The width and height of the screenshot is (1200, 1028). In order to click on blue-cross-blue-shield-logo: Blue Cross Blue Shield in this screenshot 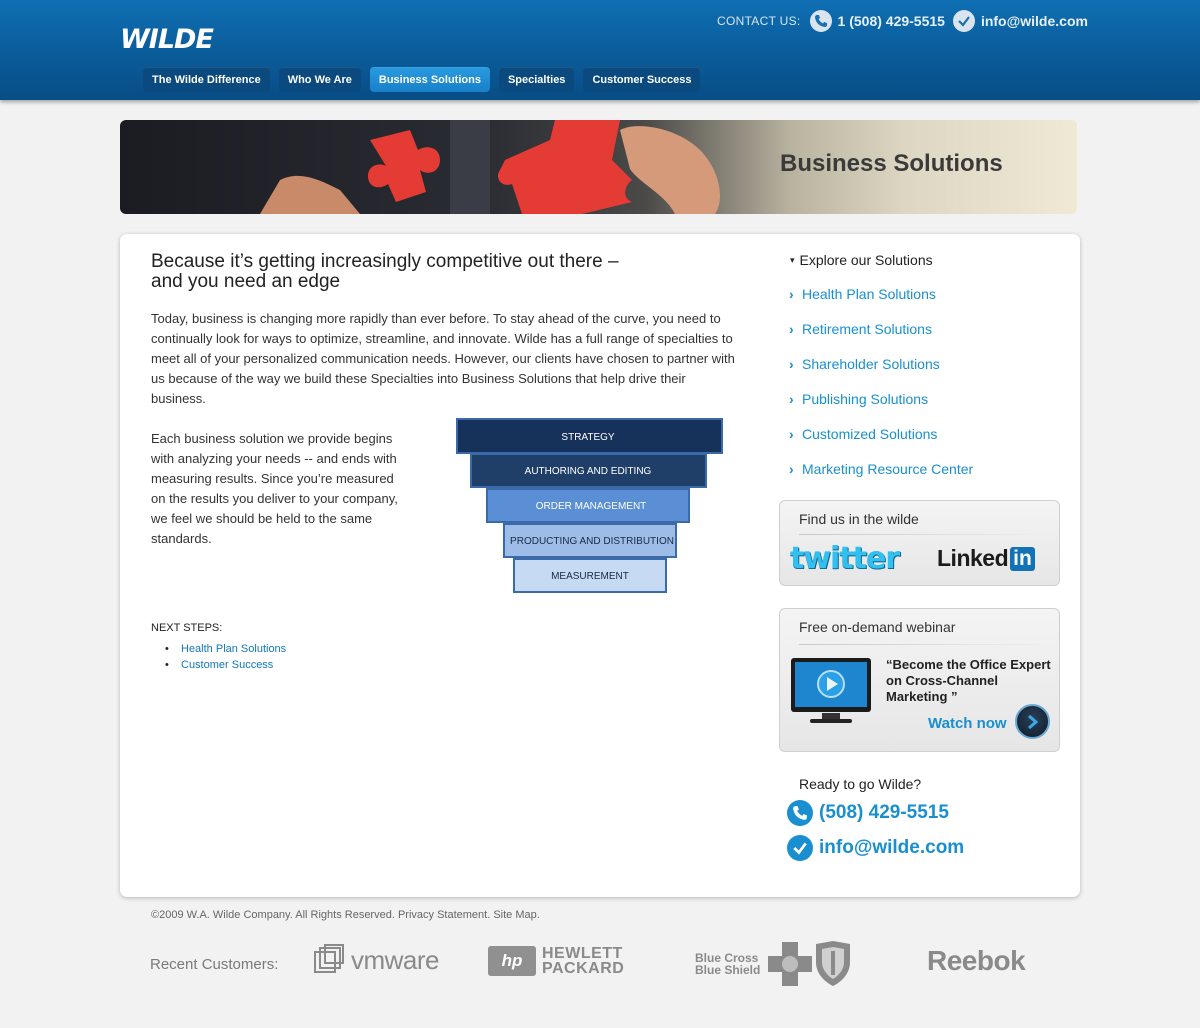, I will do `click(773, 964)`.